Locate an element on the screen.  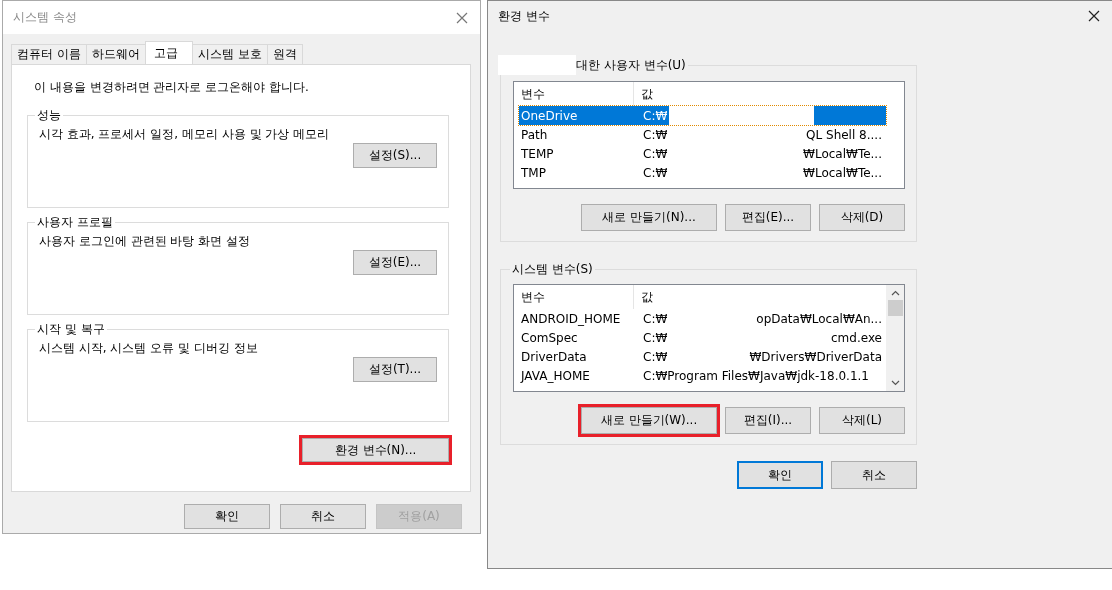
list-action-button: 삭제(L) is located at coordinates (862, 420).